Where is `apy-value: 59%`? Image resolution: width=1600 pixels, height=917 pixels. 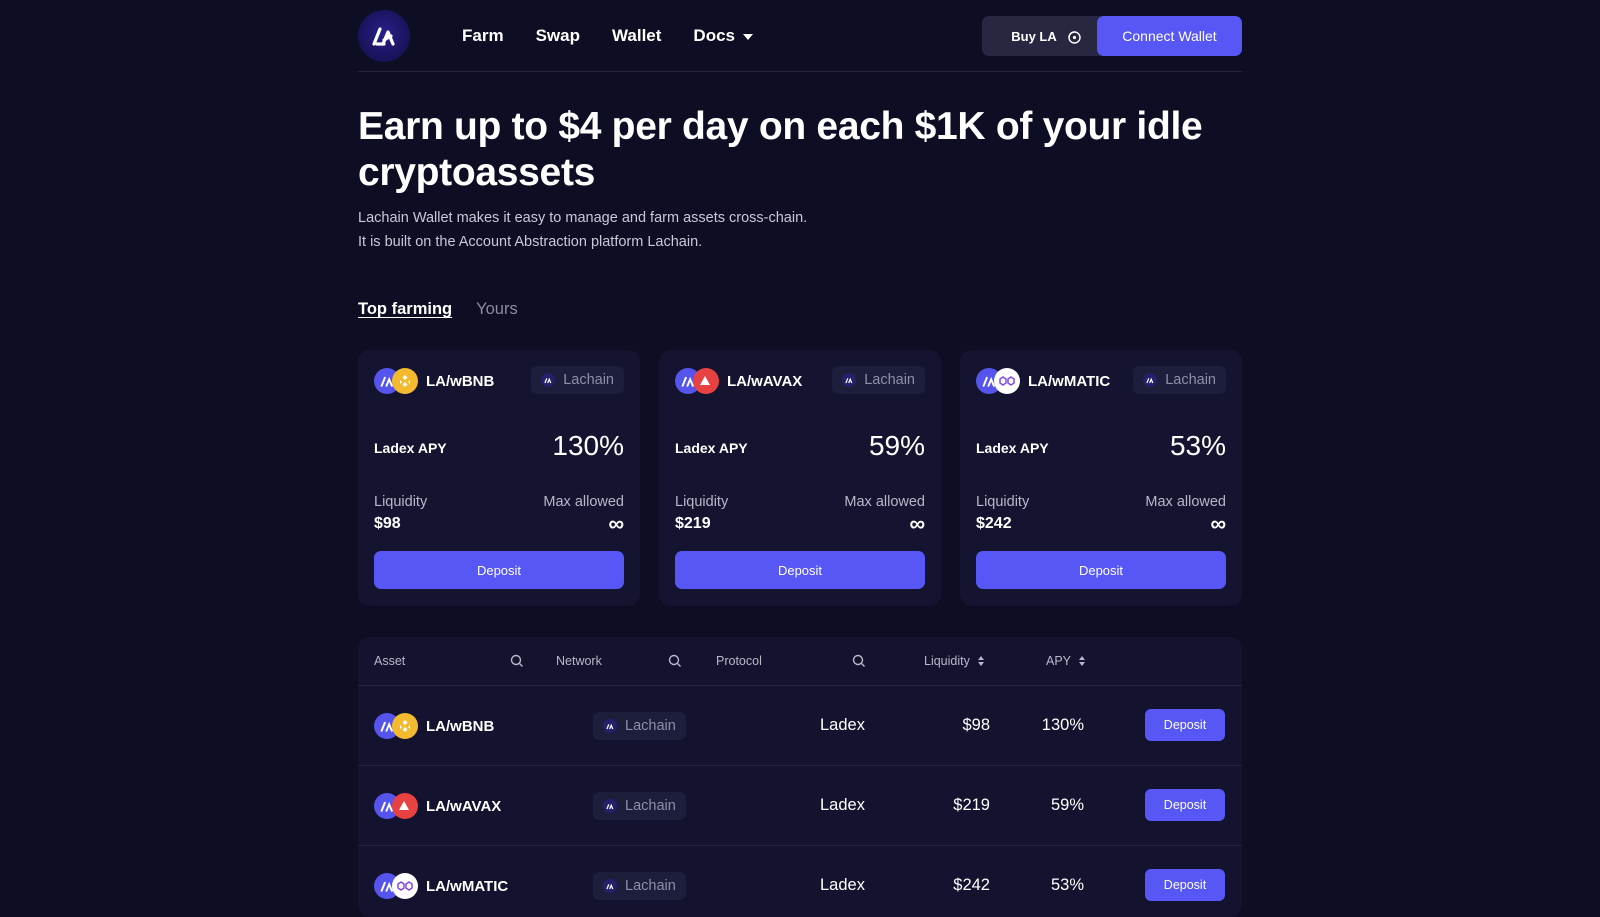 apy-value: 59% is located at coordinates (896, 445).